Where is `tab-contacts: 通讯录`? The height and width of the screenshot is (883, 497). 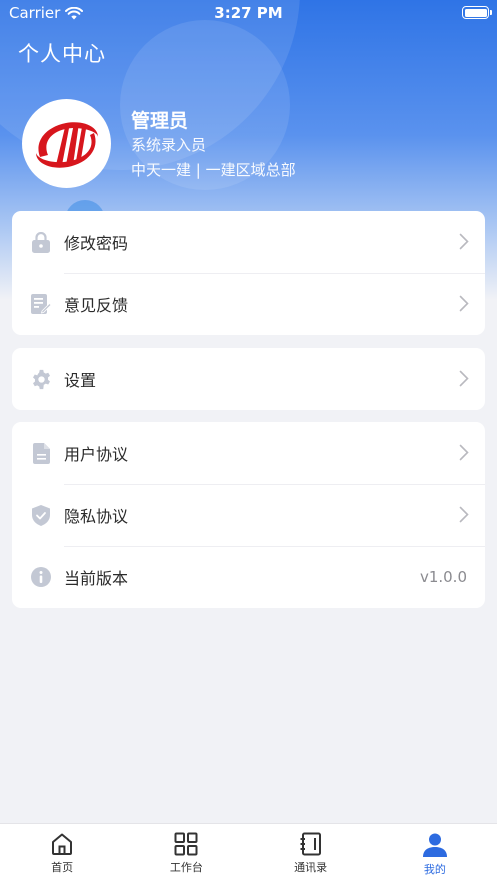
tab-contacts: 通讯录 is located at coordinates (311, 853).